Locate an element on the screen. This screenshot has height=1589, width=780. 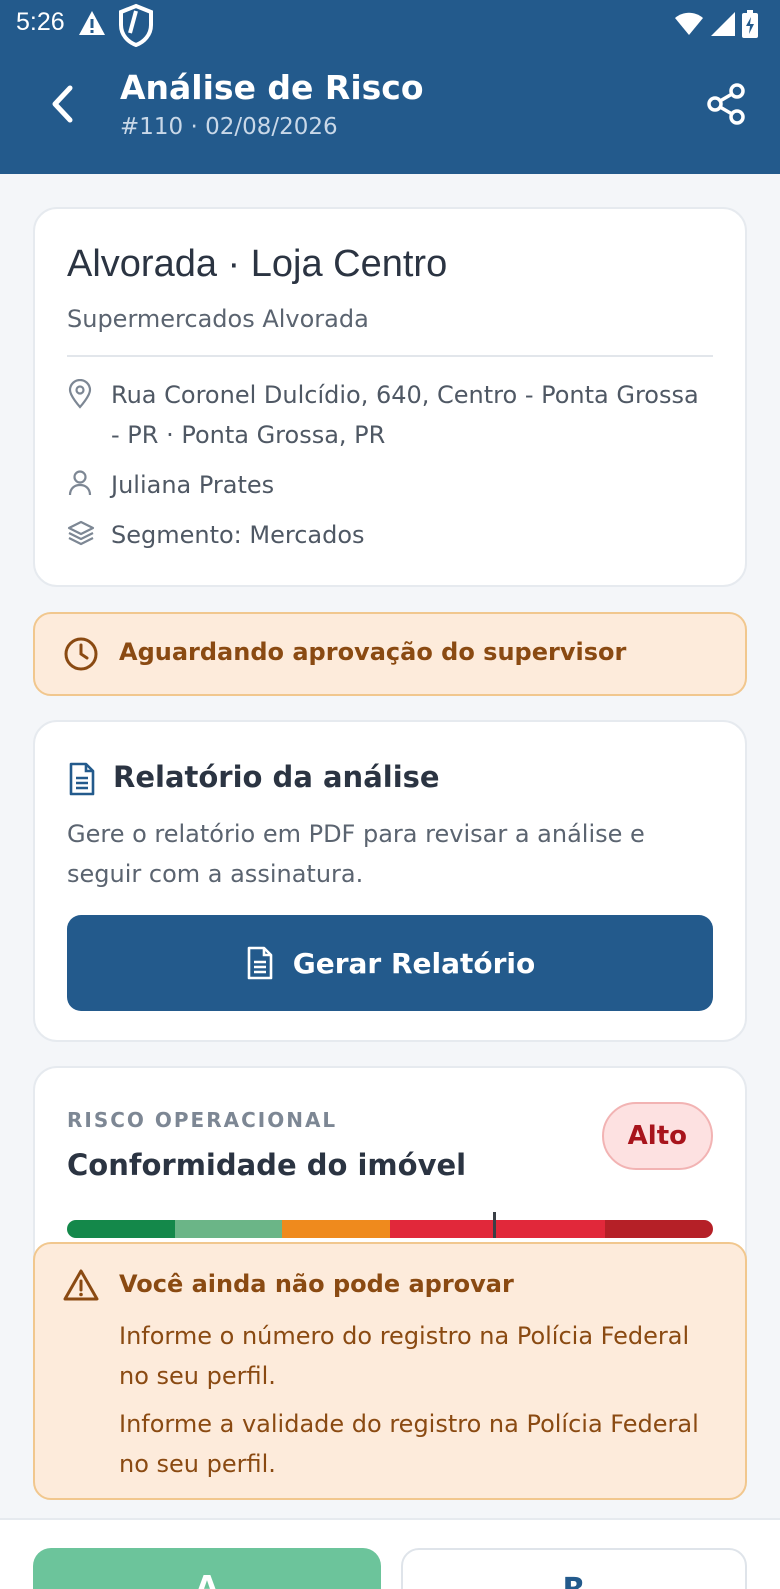
reject-button: R is located at coordinates (574, 1568).